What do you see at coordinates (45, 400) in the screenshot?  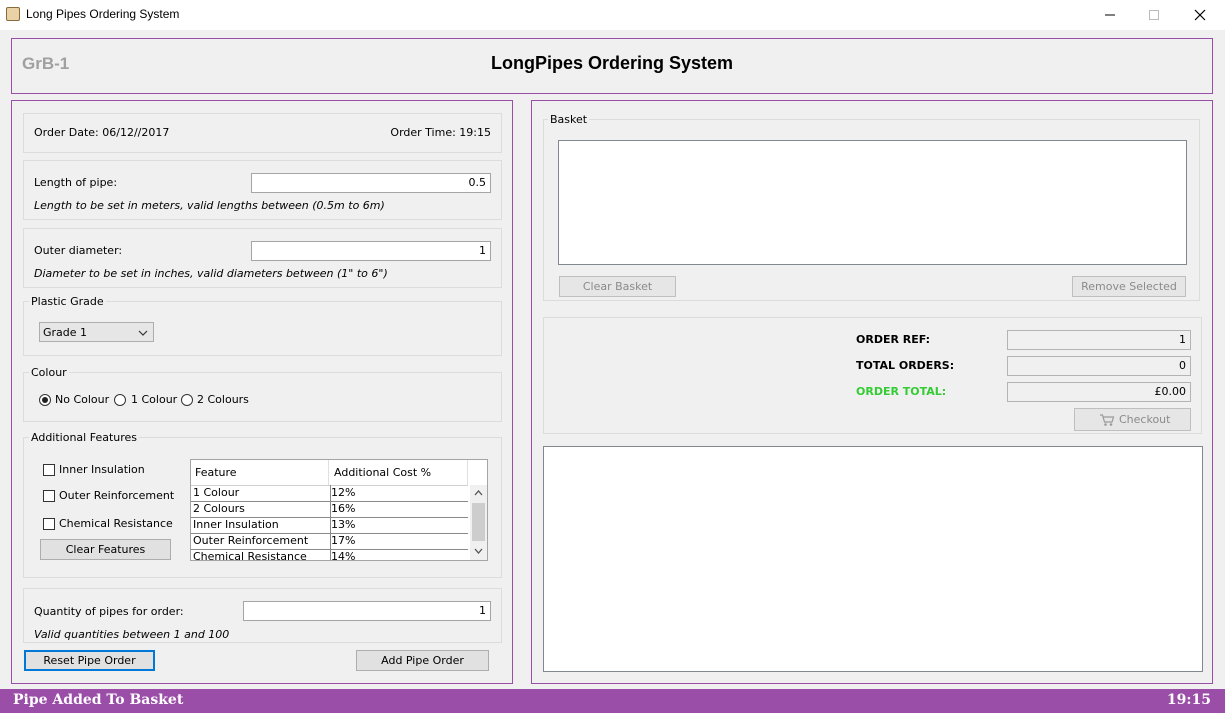 I see `colour-radio-none` at bounding box center [45, 400].